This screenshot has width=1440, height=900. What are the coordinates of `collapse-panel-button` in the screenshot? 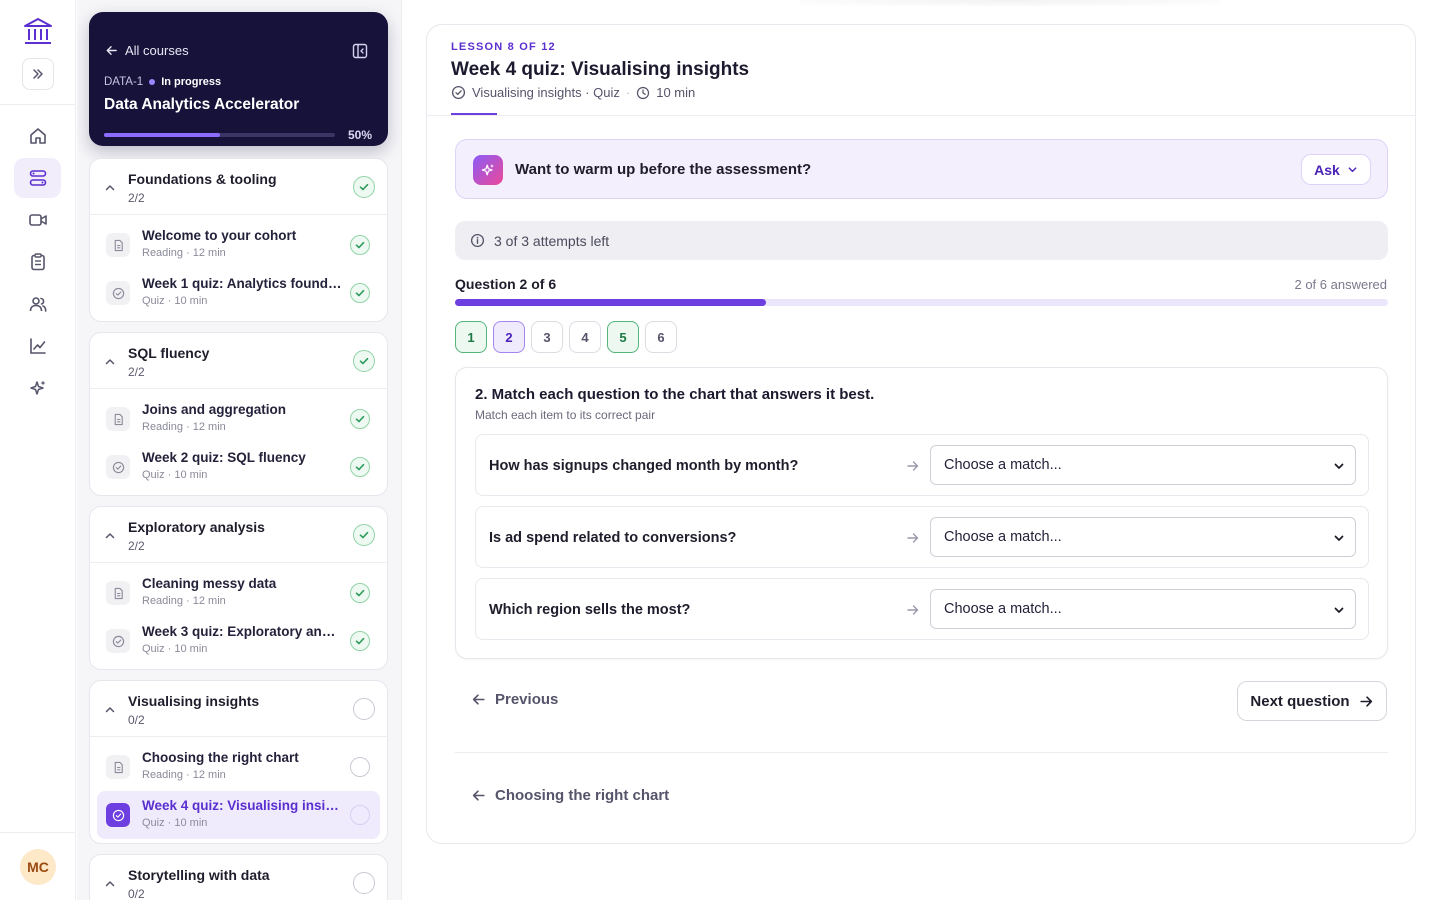 It's located at (360, 51).